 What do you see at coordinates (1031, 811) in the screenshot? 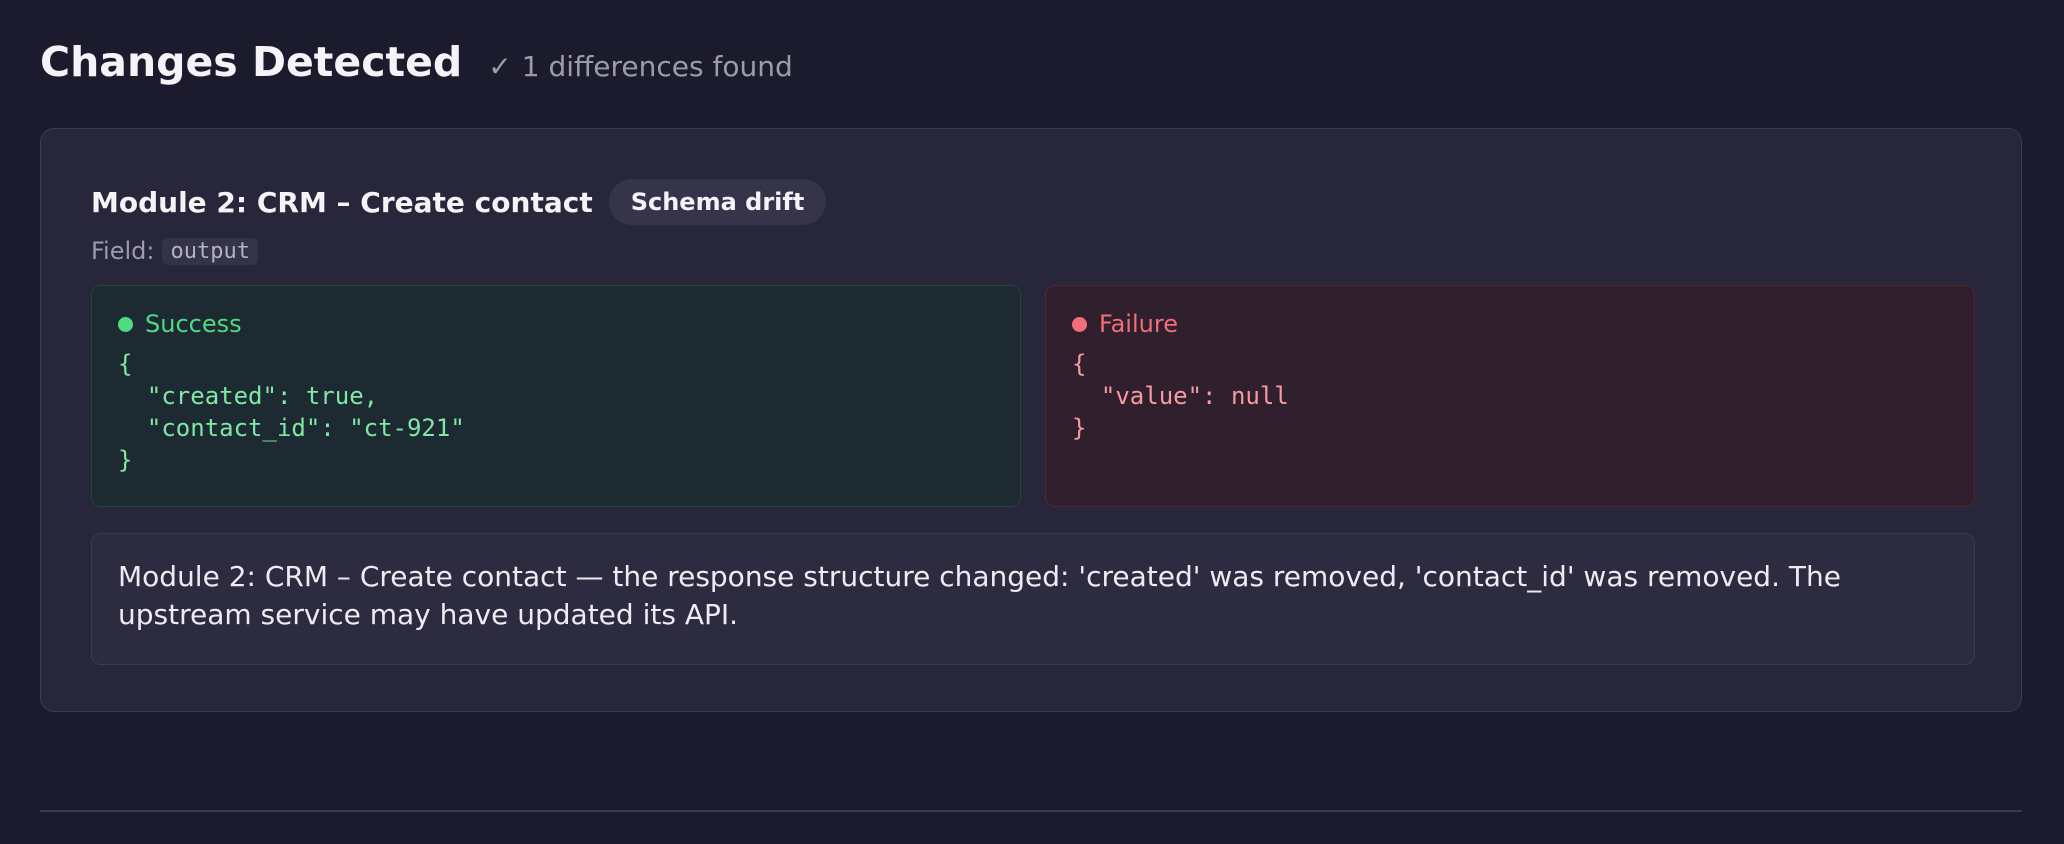
I see `divider` at bounding box center [1031, 811].